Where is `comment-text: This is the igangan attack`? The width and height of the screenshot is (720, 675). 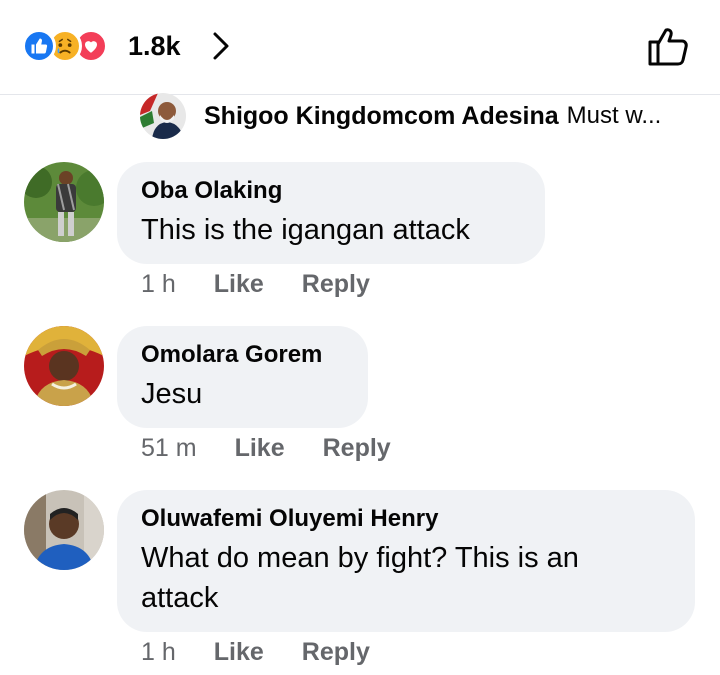
comment-text: This is the igangan attack is located at coordinates (305, 230).